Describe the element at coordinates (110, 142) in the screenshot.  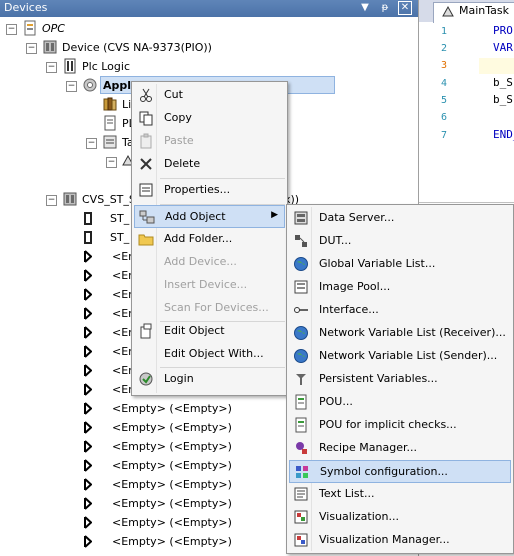
I see `task-config-icon` at that location.